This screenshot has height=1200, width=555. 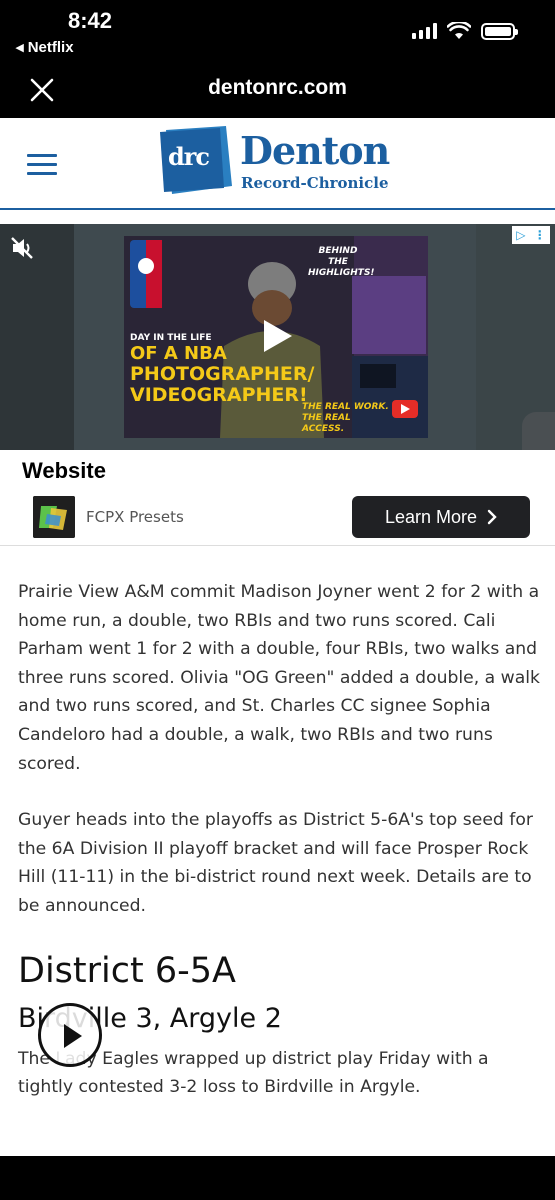 I want to click on site-logo: drc Denton Record-Chronicle, so click(x=280, y=161).